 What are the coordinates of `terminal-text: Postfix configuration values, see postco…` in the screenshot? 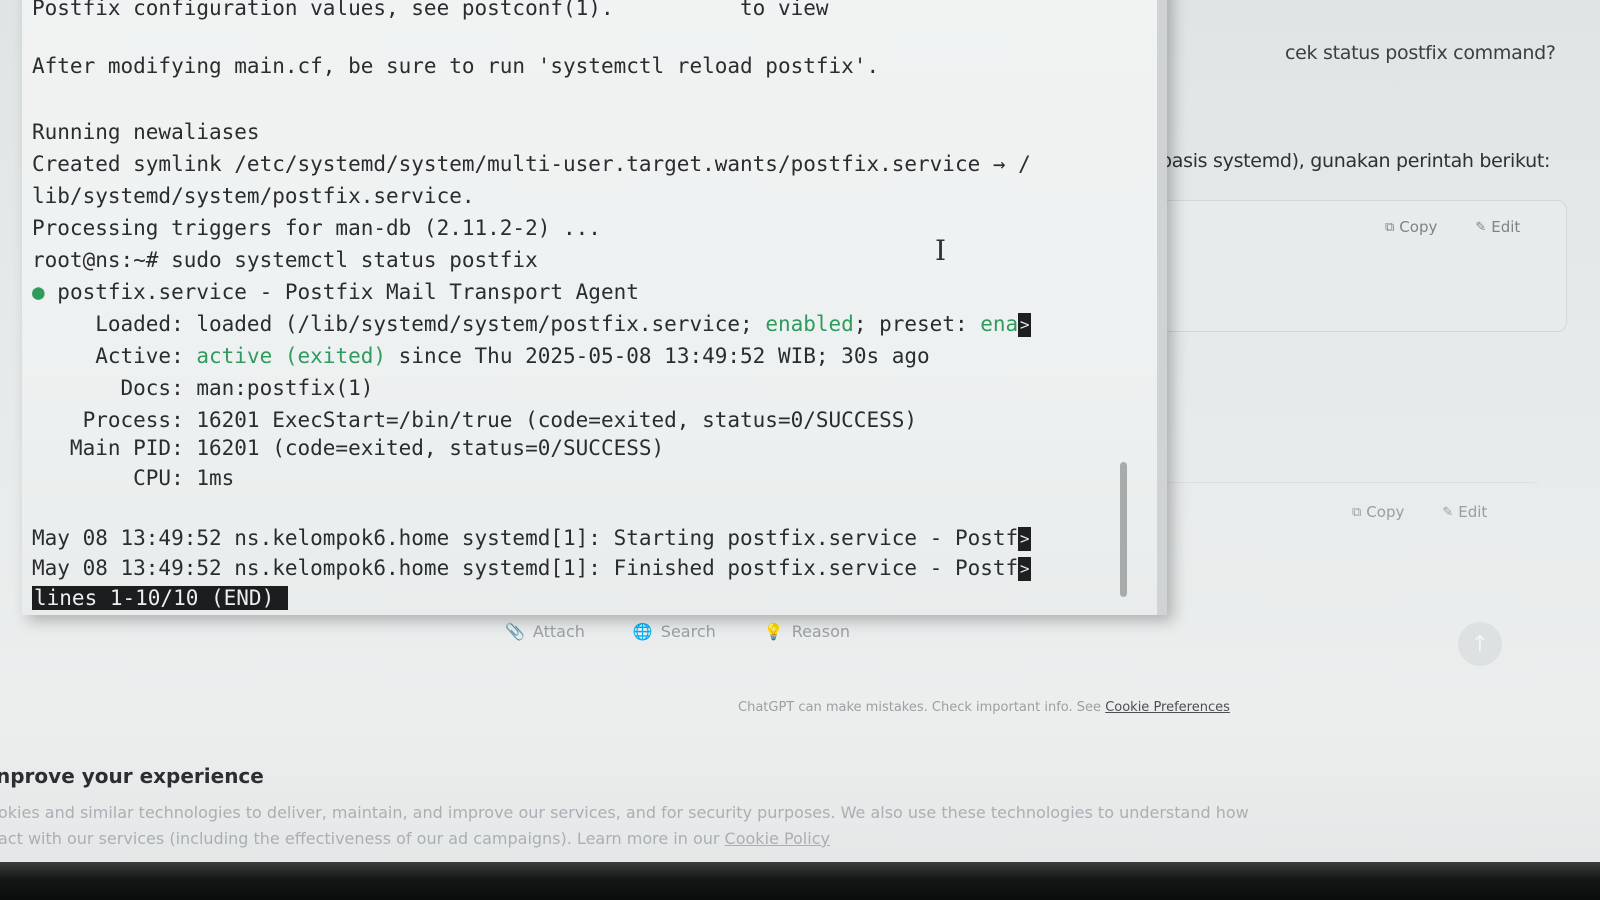 It's located at (323, 10).